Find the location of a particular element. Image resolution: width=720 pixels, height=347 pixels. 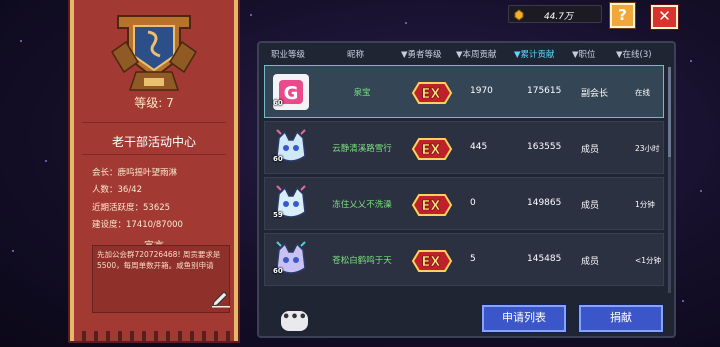

member-weekly: 0 is located at coordinates (473, 203).